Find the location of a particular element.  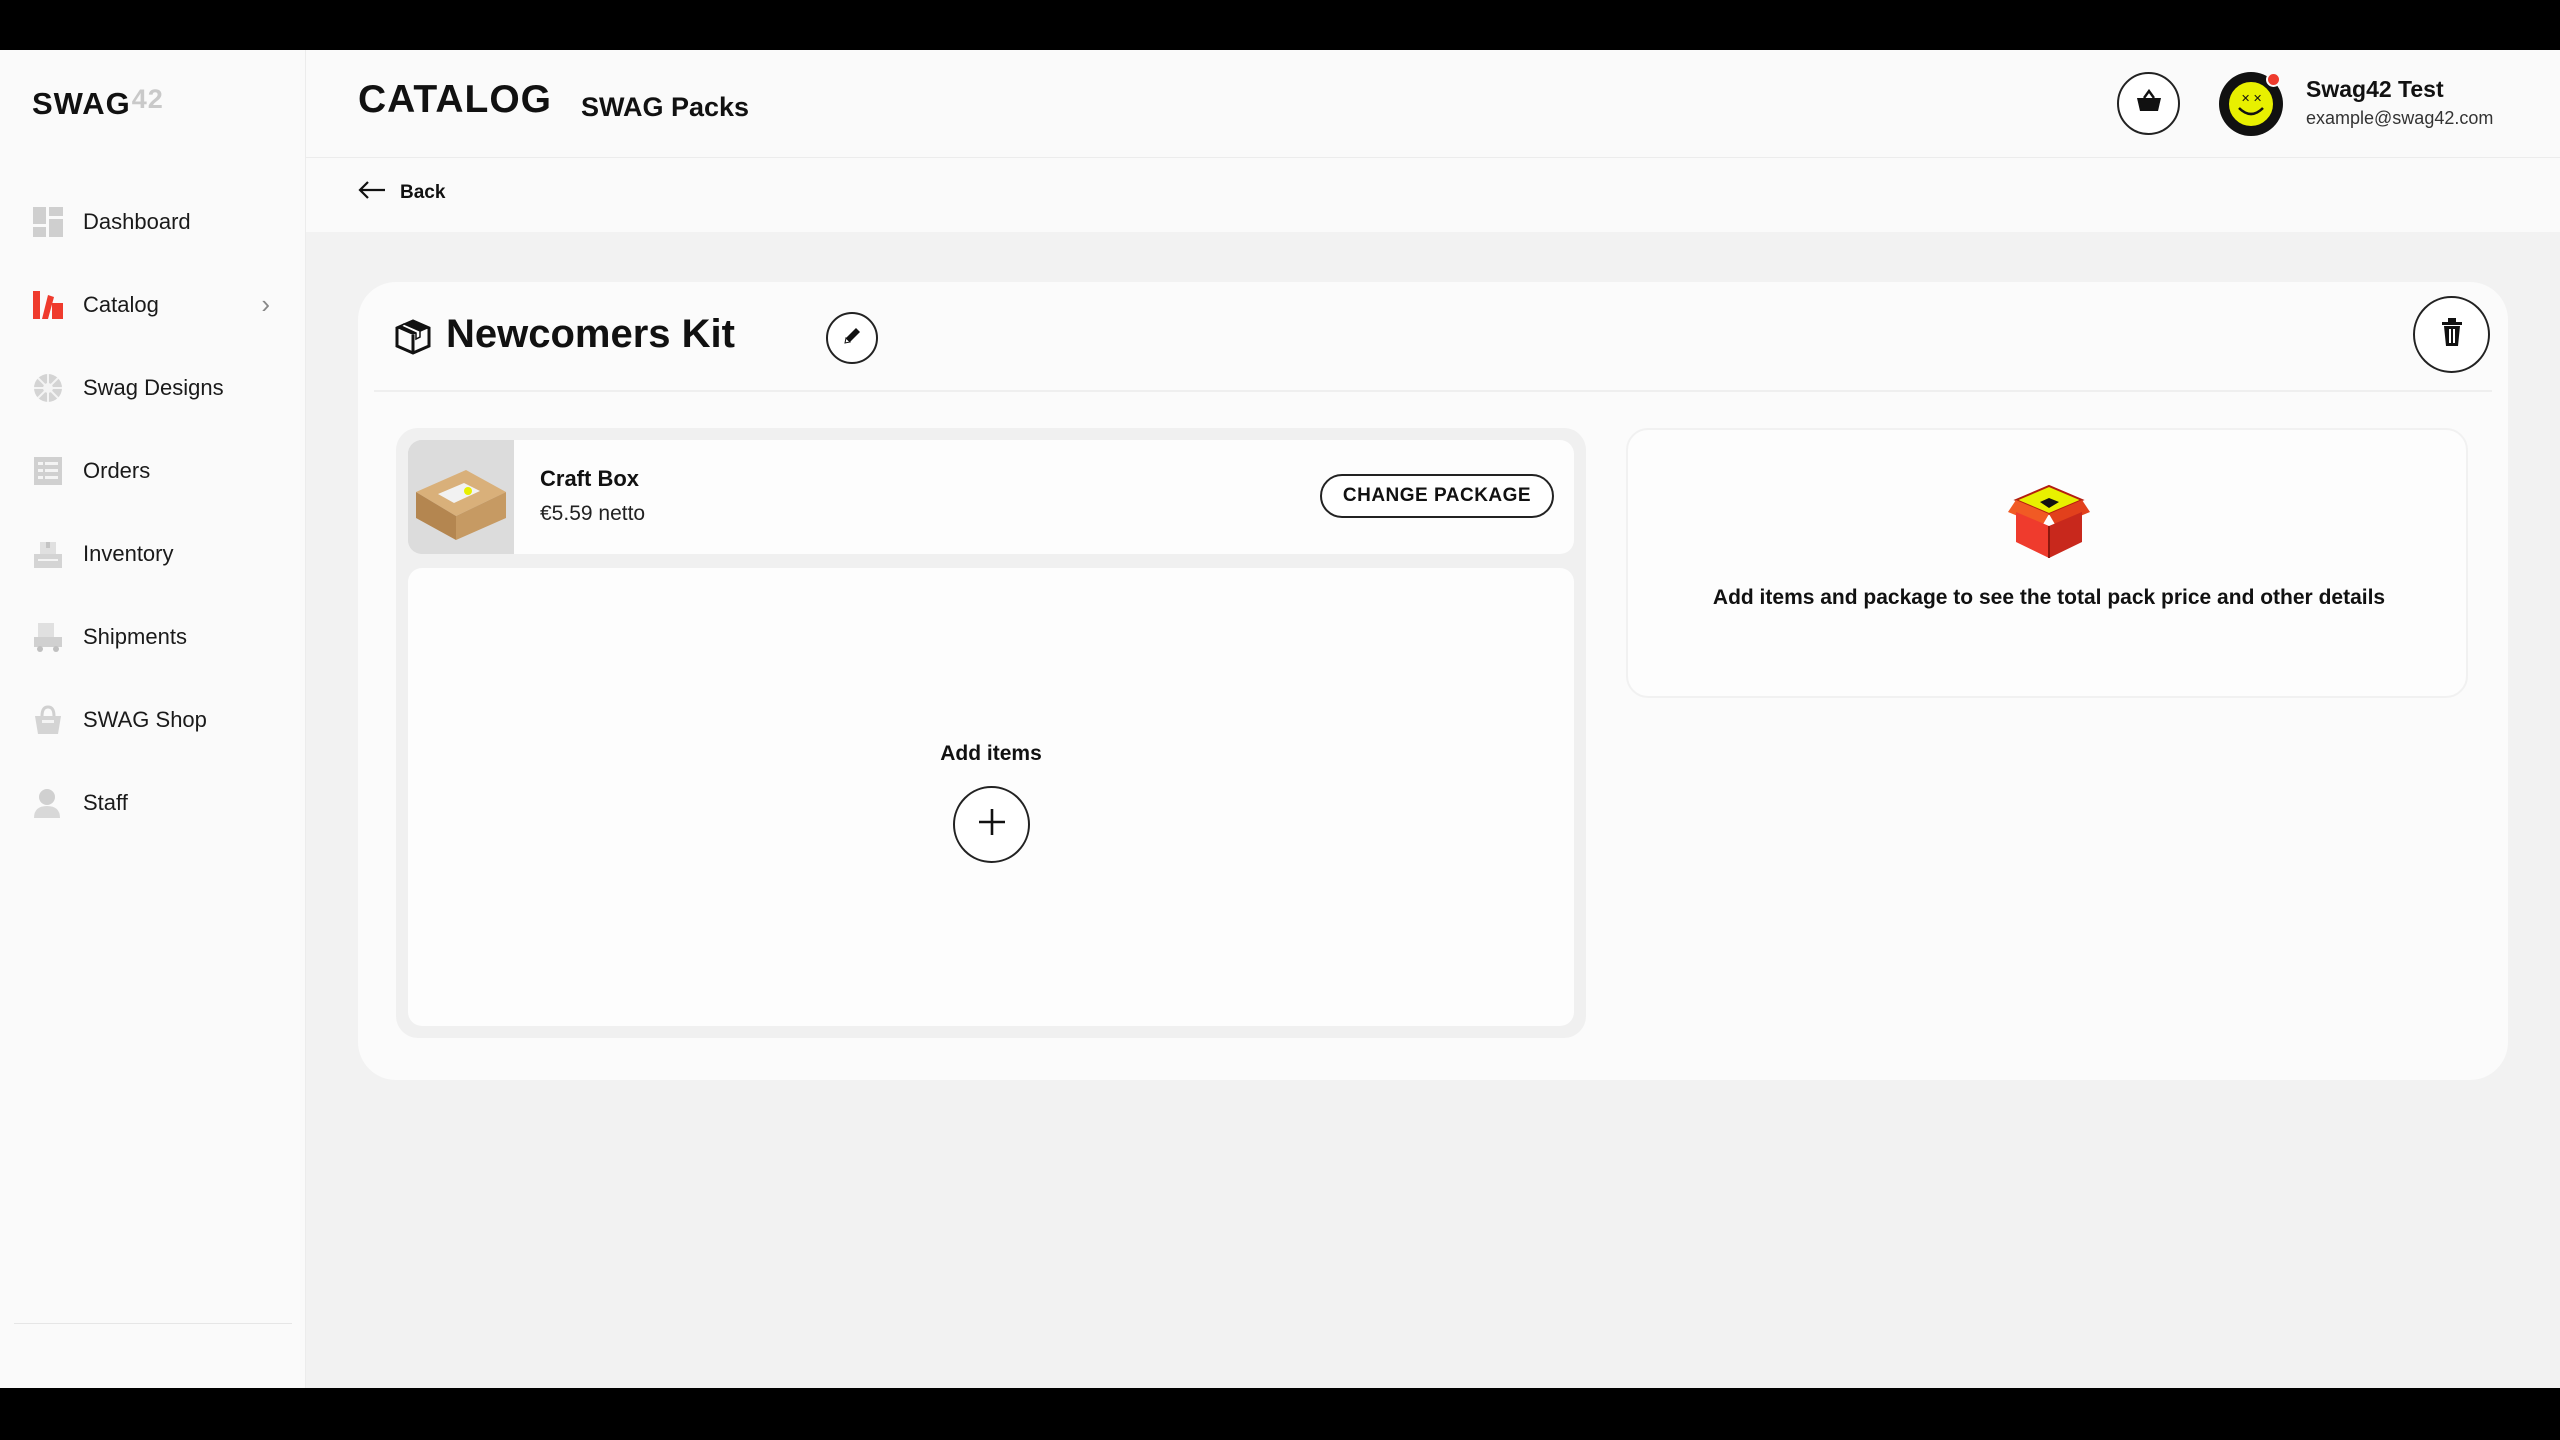

back-bar: Back is located at coordinates (1433, 195).